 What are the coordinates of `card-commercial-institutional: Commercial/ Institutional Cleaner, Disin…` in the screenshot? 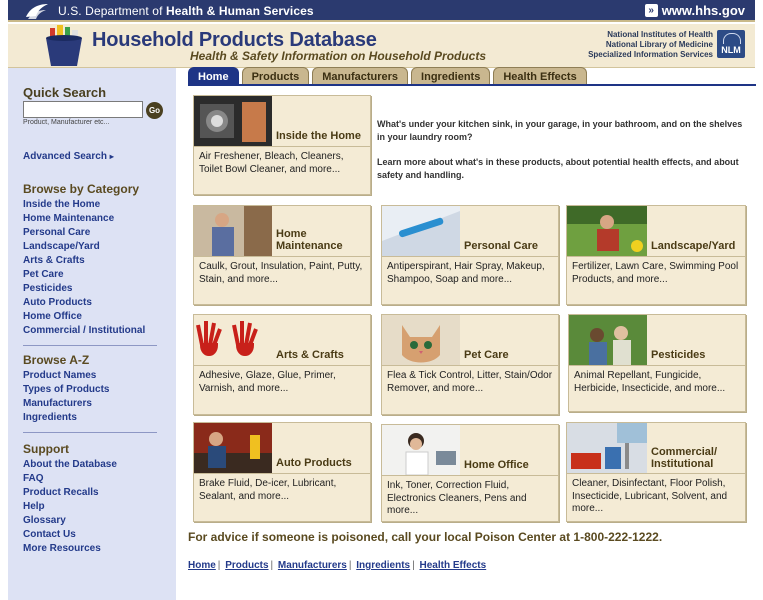 It's located at (656, 472).